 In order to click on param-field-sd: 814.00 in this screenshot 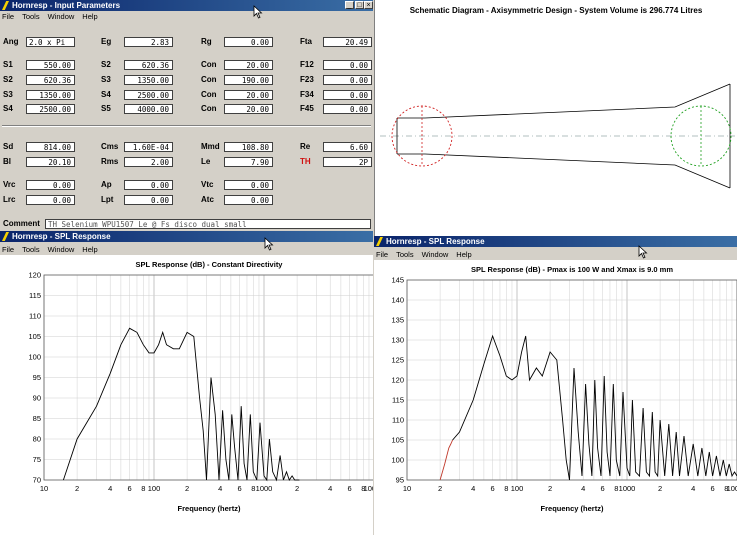, I will do `click(50, 147)`.